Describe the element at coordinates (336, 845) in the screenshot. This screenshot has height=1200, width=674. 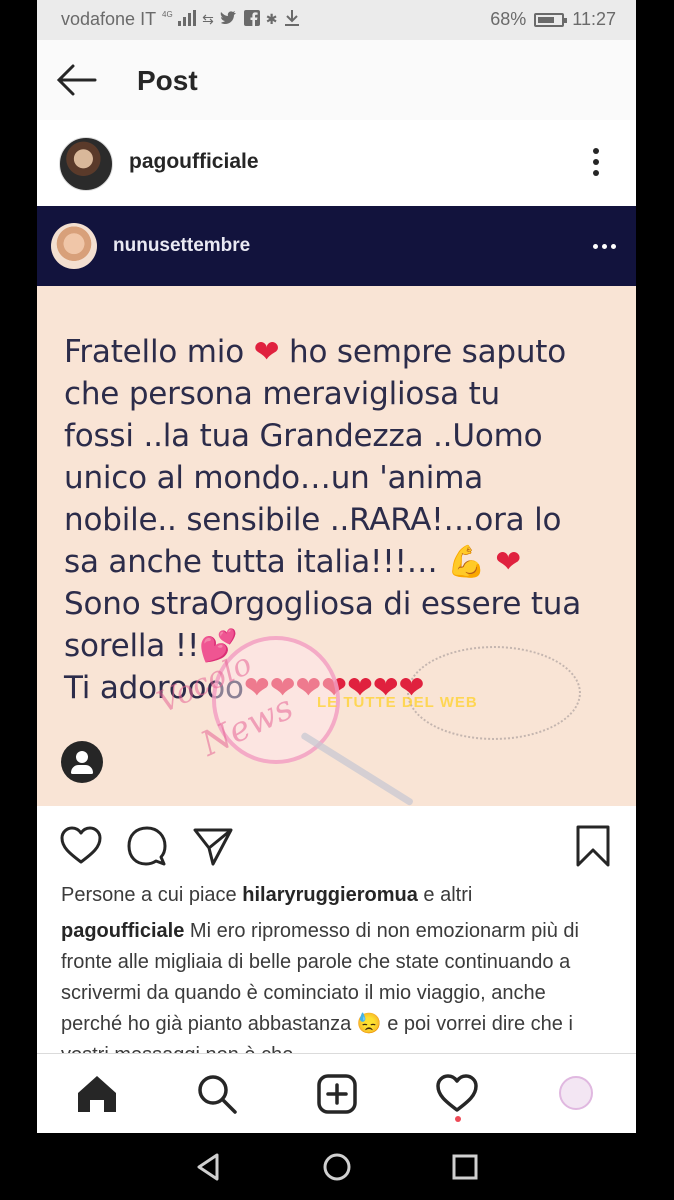
I see `post-actions` at that location.